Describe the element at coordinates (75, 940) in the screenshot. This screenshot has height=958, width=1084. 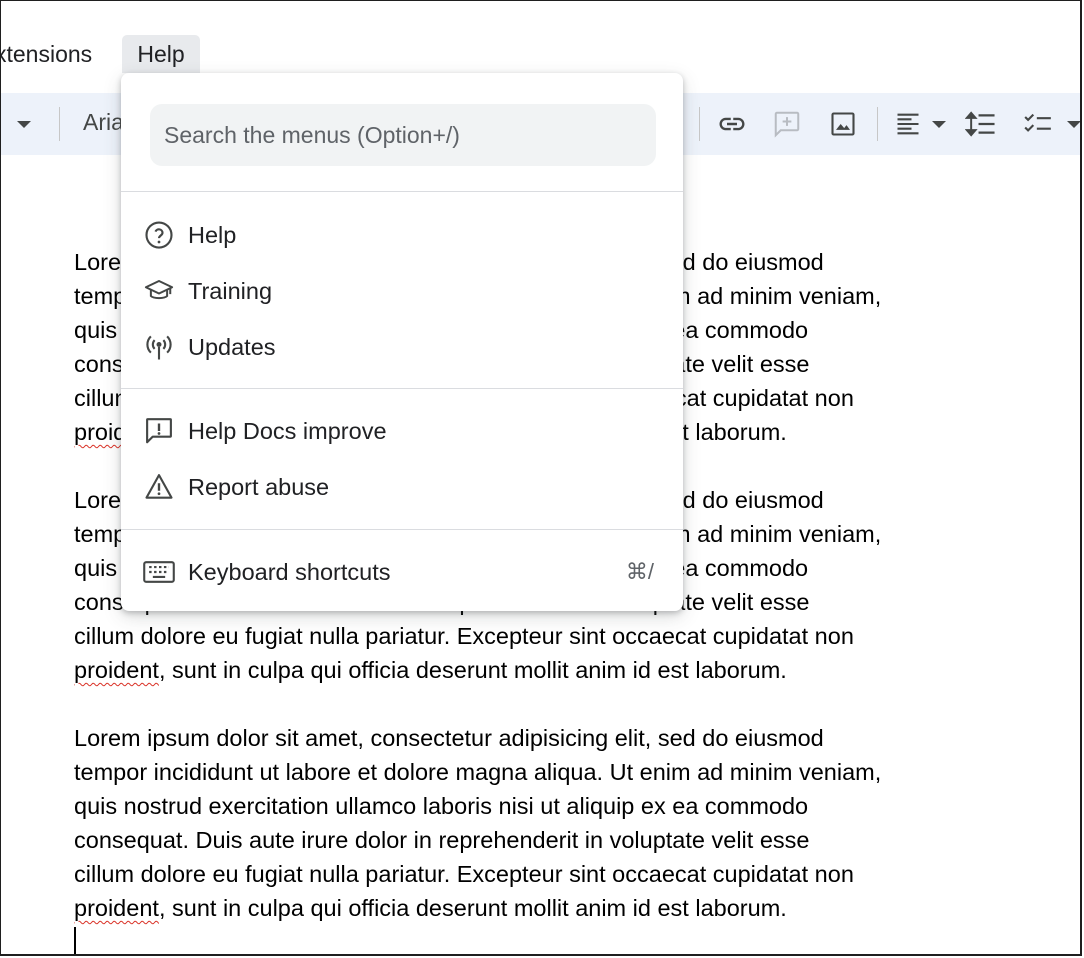
I see `text-cursor` at that location.